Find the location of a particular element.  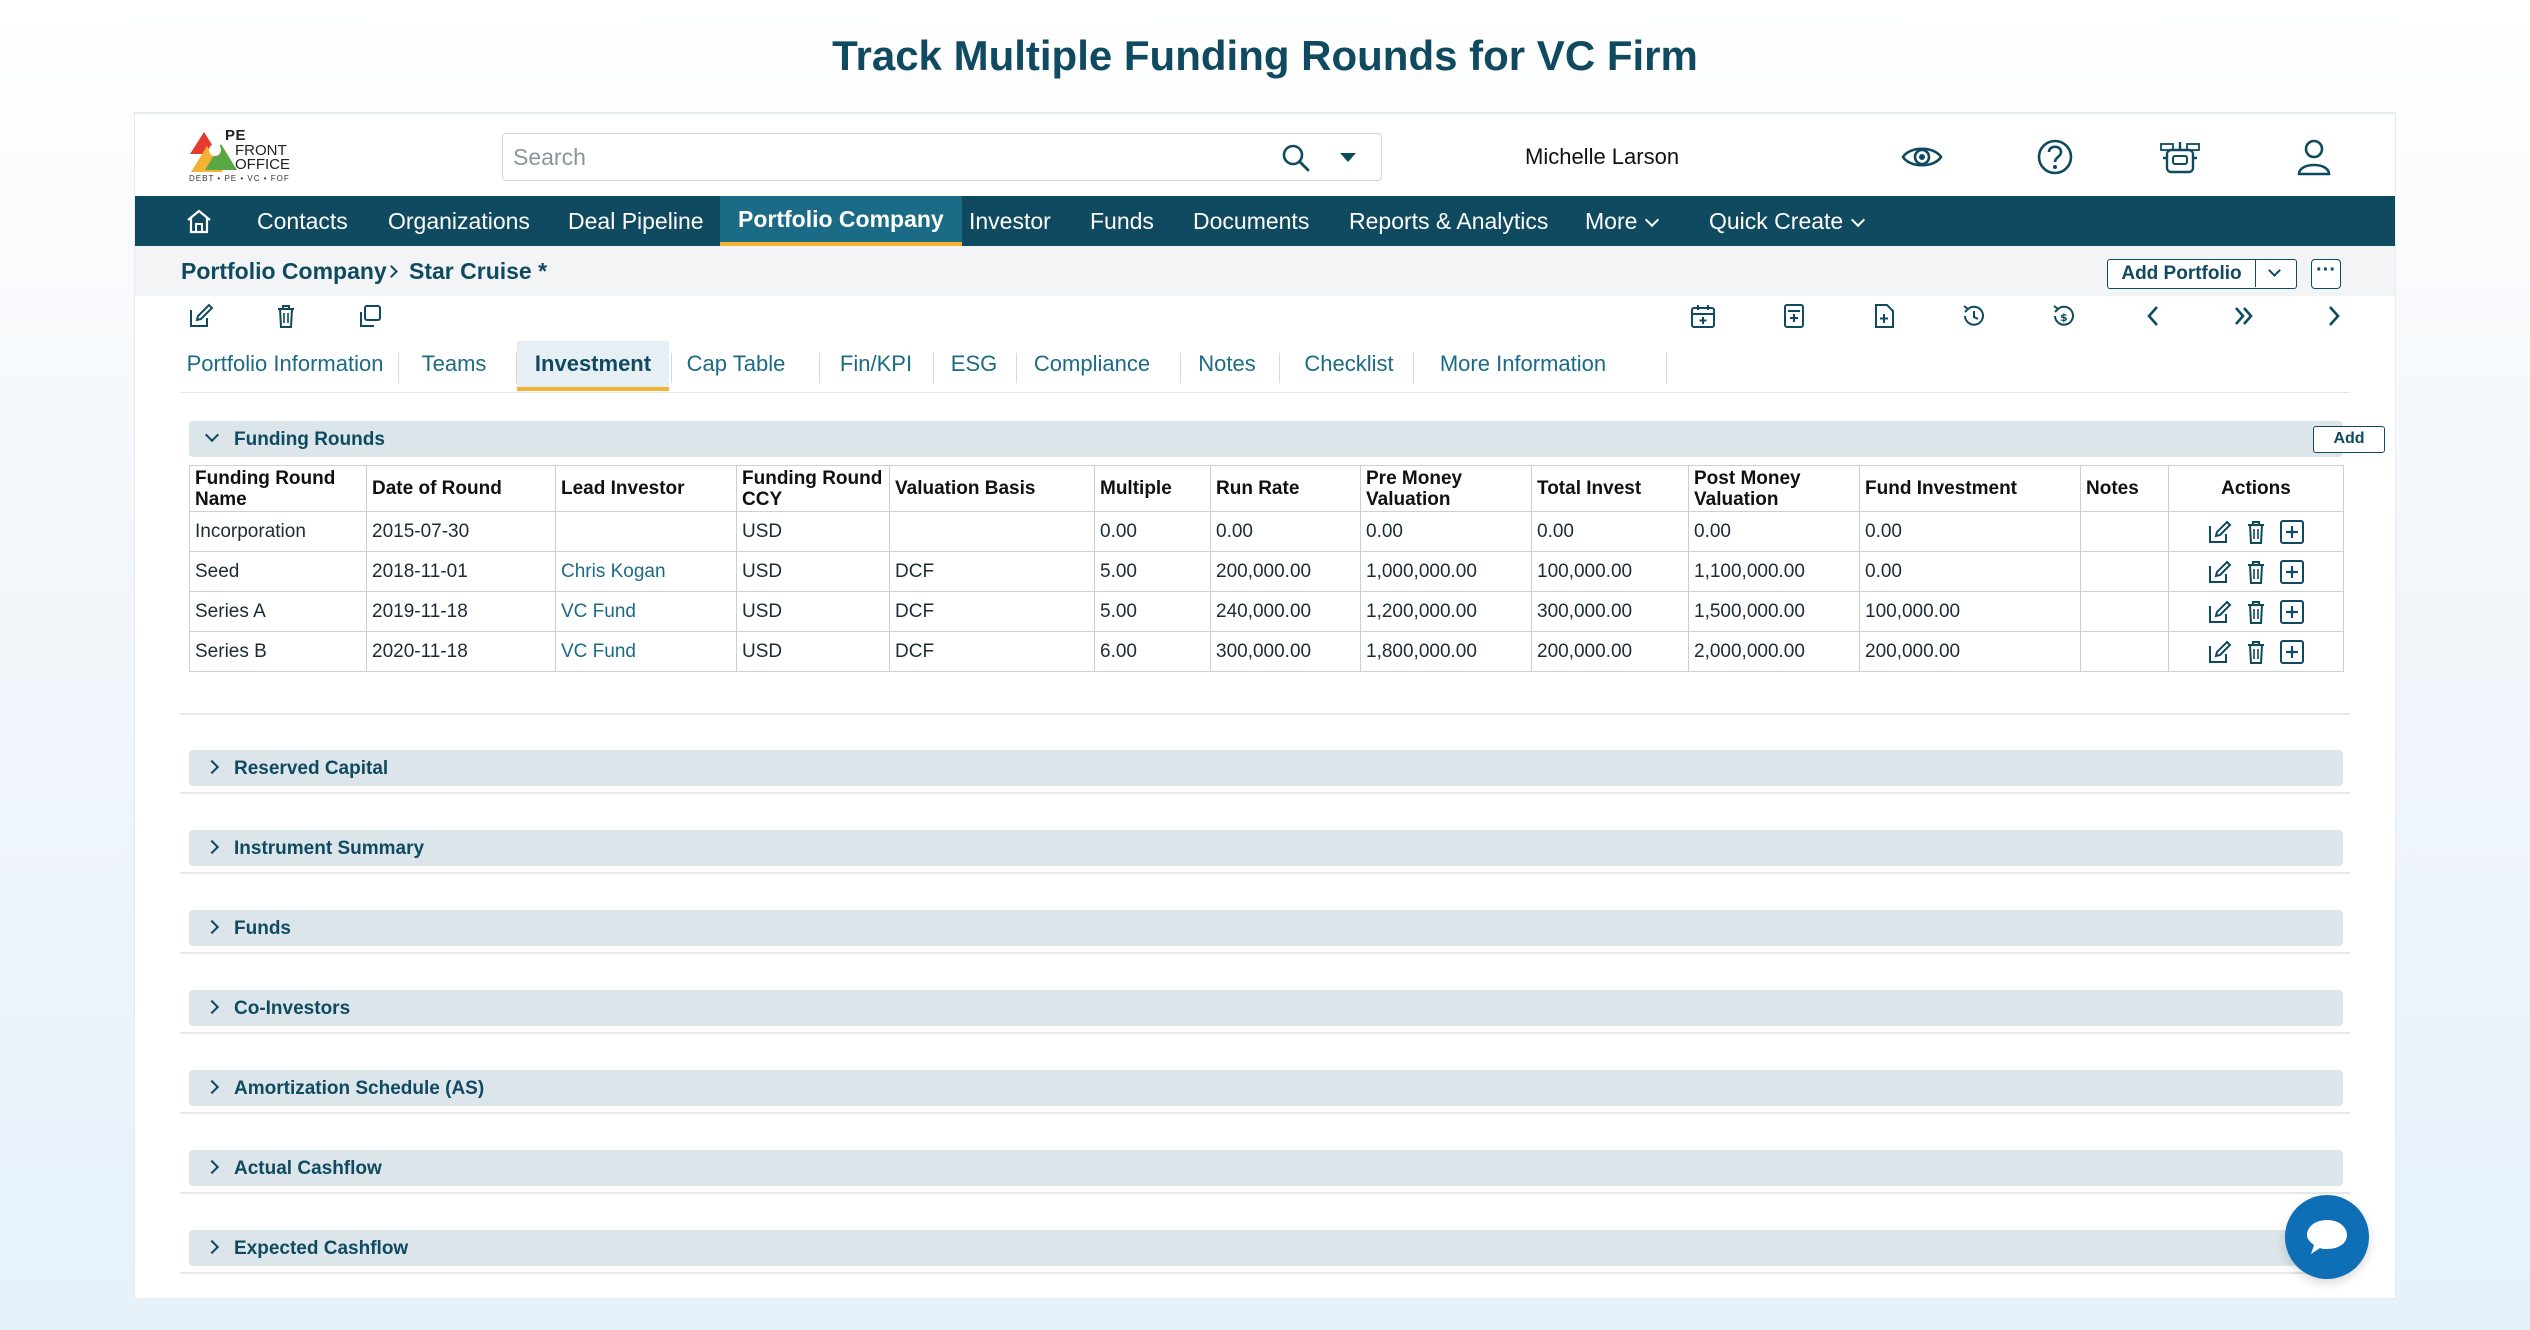

tab-cap-table: Cap Table is located at coordinates (736, 366).